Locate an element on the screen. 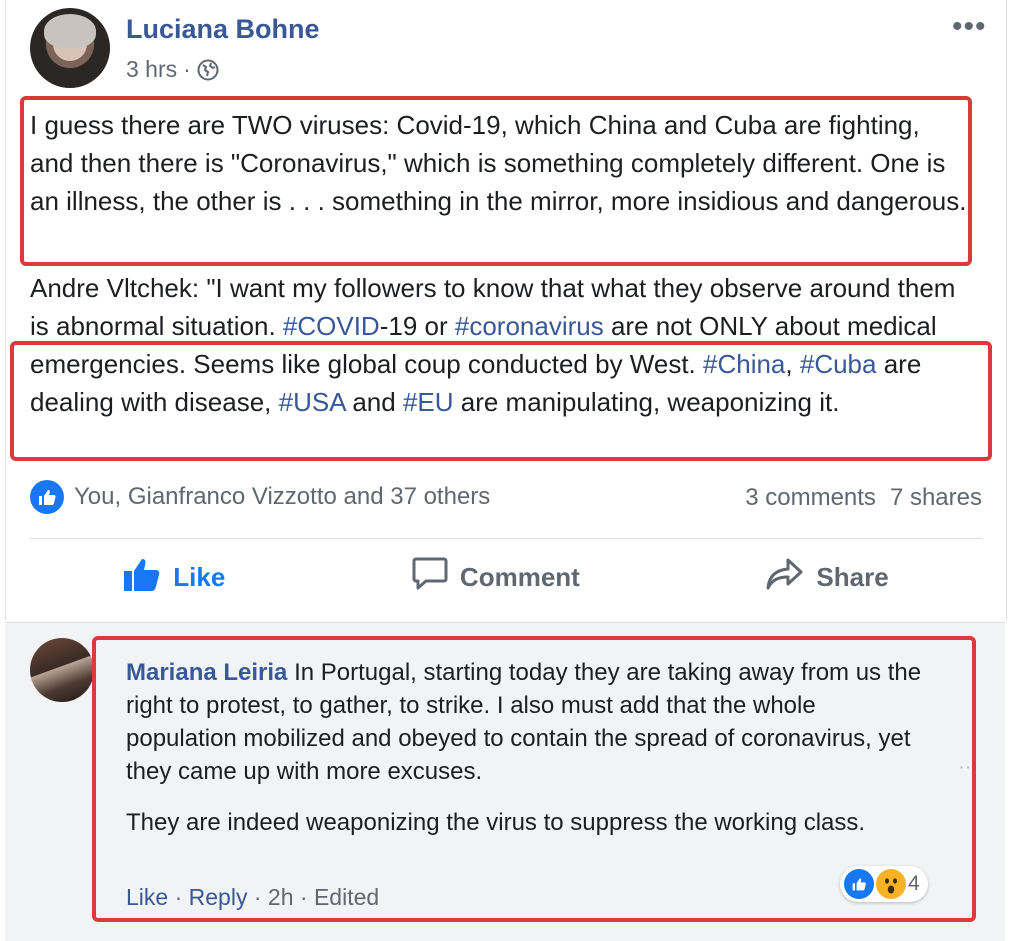 This screenshot has width=1010, height=941. like-button: Like is located at coordinates (174, 577).